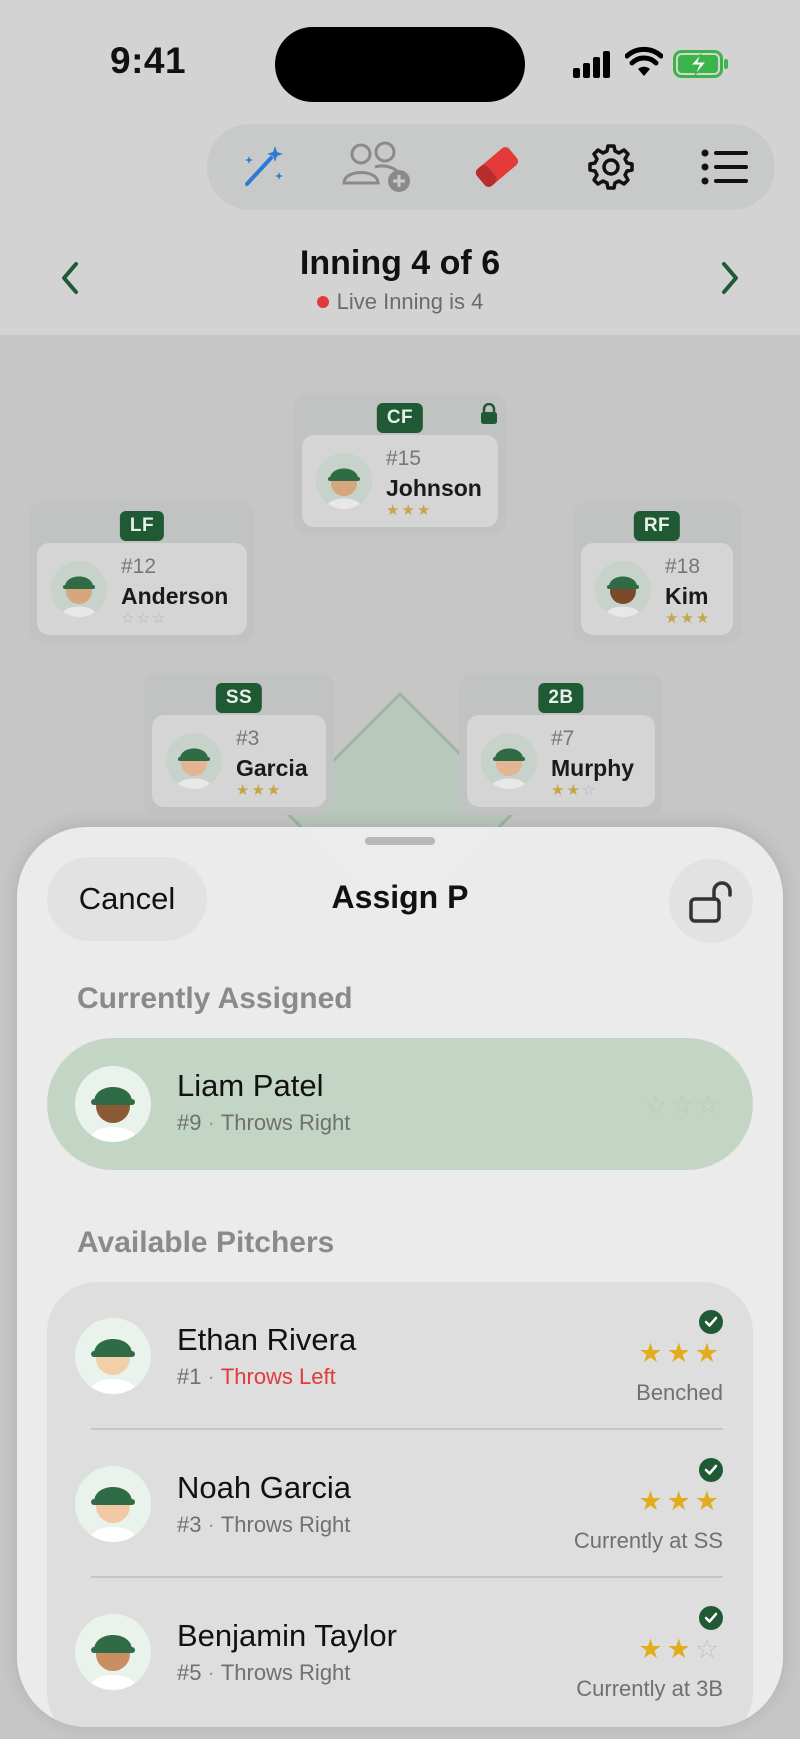 The image size is (800, 1739). I want to click on player-details: #5 · Throws Right, so click(264, 1672).